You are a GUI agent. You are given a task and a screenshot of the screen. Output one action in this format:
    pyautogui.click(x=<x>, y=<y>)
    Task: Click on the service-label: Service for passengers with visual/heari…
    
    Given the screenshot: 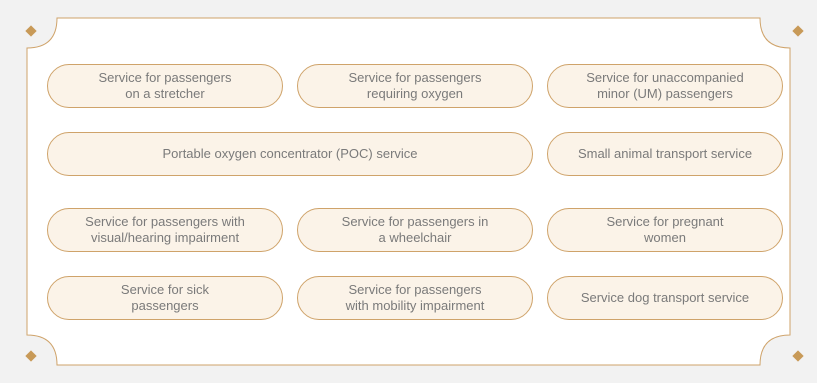 What is the action you would take?
    pyautogui.click(x=165, y=229)
    